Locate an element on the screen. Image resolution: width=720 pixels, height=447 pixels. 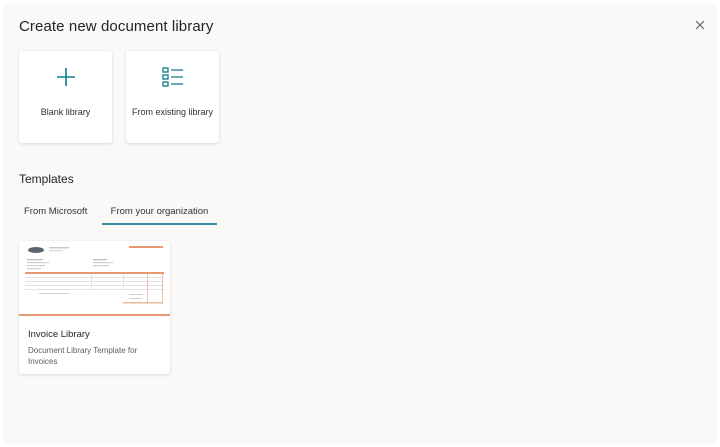
template-name: Invoice Library is located at coordinates (59, 334).